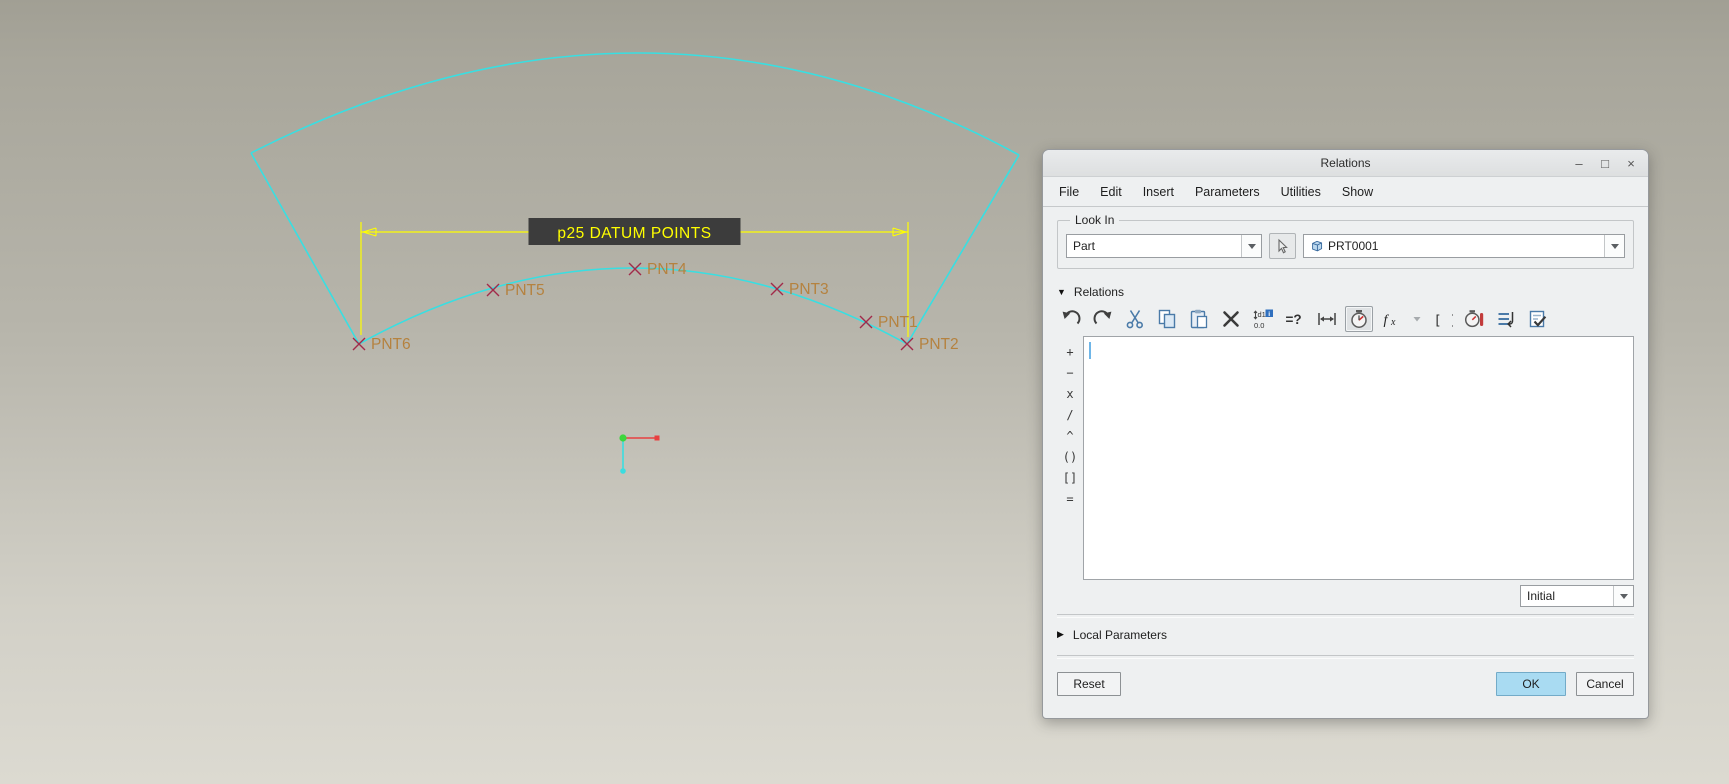 The height and width of the screenshot is (784, 1729). I want to click on close-button: ×, so click(1631, 163).